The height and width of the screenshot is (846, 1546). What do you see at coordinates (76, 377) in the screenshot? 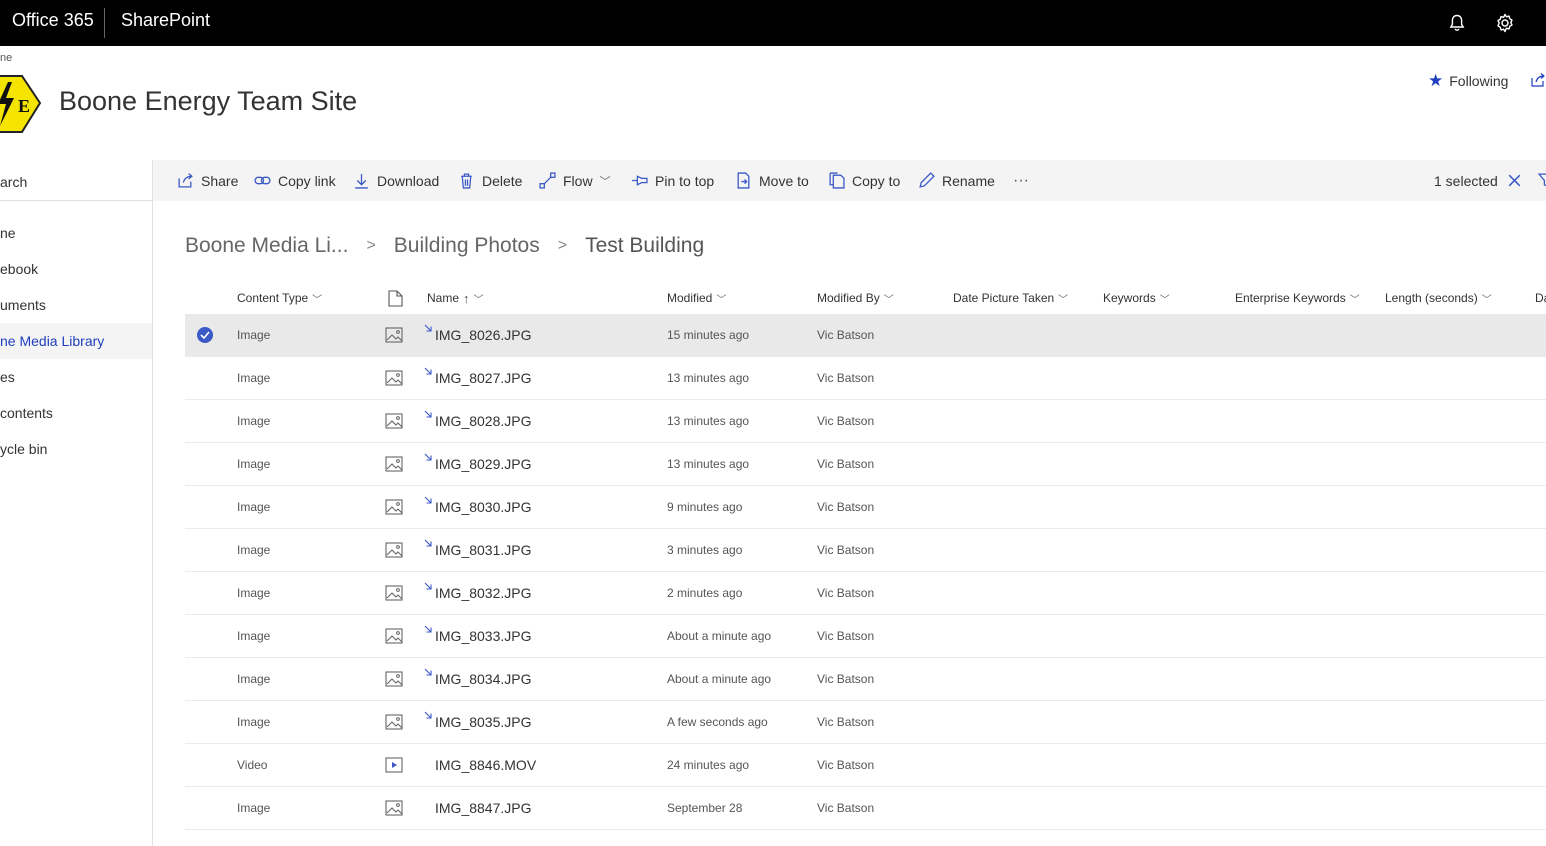
I see `nav-item-pages: es` at bounding box center [76, 377].